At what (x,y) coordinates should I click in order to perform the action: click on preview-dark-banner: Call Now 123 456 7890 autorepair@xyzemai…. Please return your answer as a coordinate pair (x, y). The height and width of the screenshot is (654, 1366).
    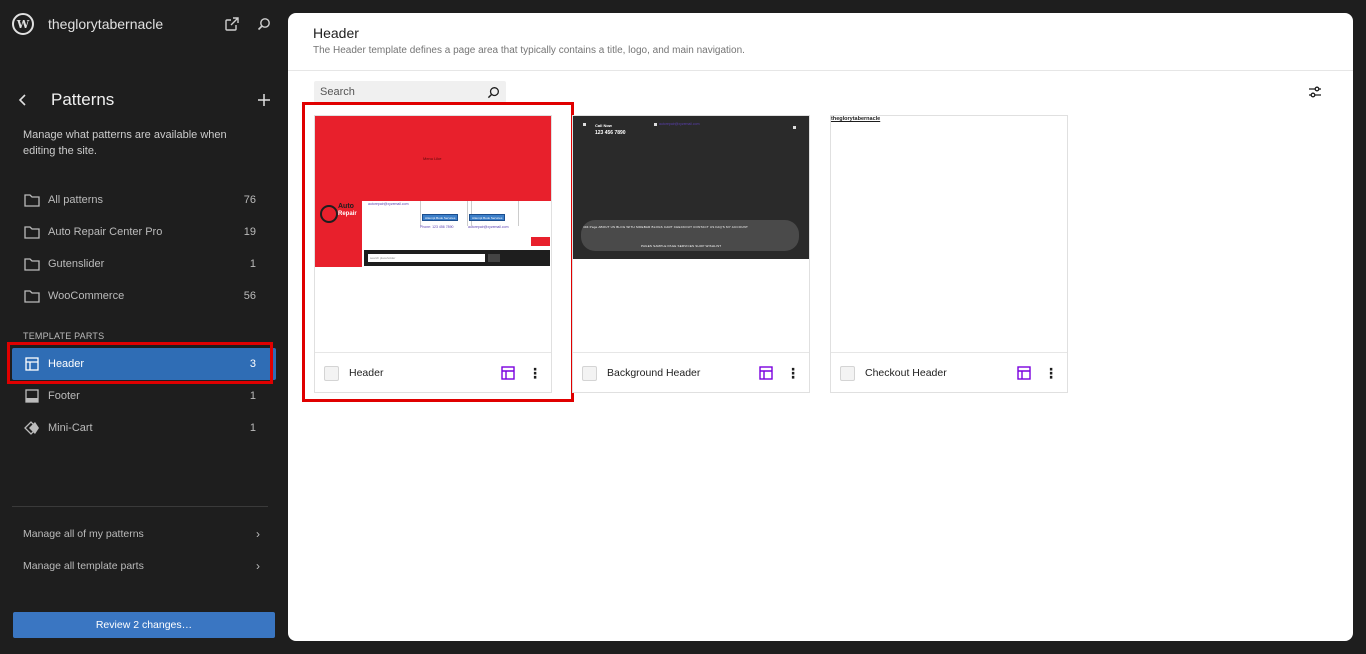
    Looking at the image, I should click on (691, 187).